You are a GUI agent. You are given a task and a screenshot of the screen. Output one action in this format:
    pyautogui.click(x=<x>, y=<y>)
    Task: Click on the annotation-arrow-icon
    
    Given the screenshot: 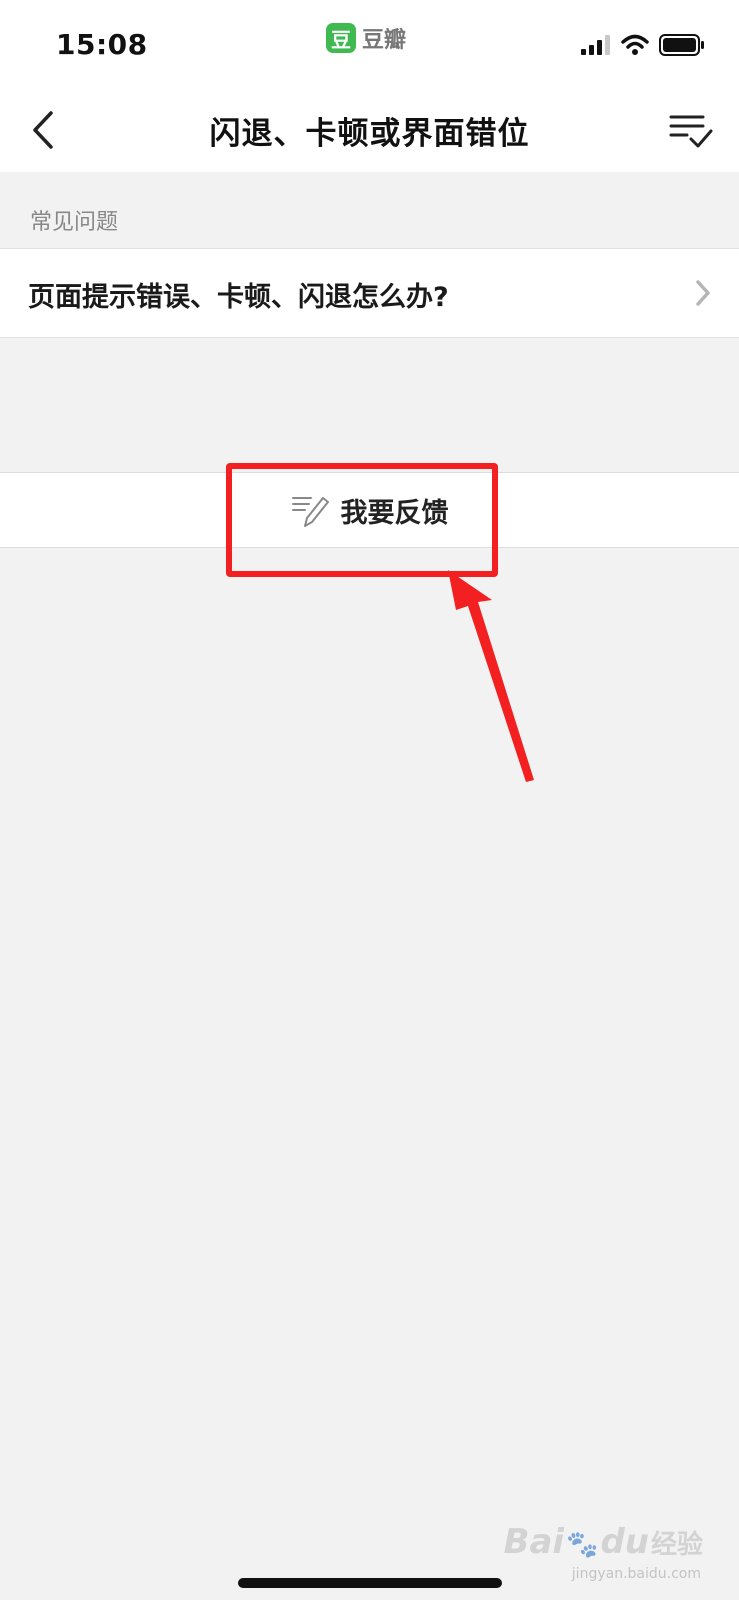 What is the action you would take?
    pyautogui.click(x=491, y=676)
    